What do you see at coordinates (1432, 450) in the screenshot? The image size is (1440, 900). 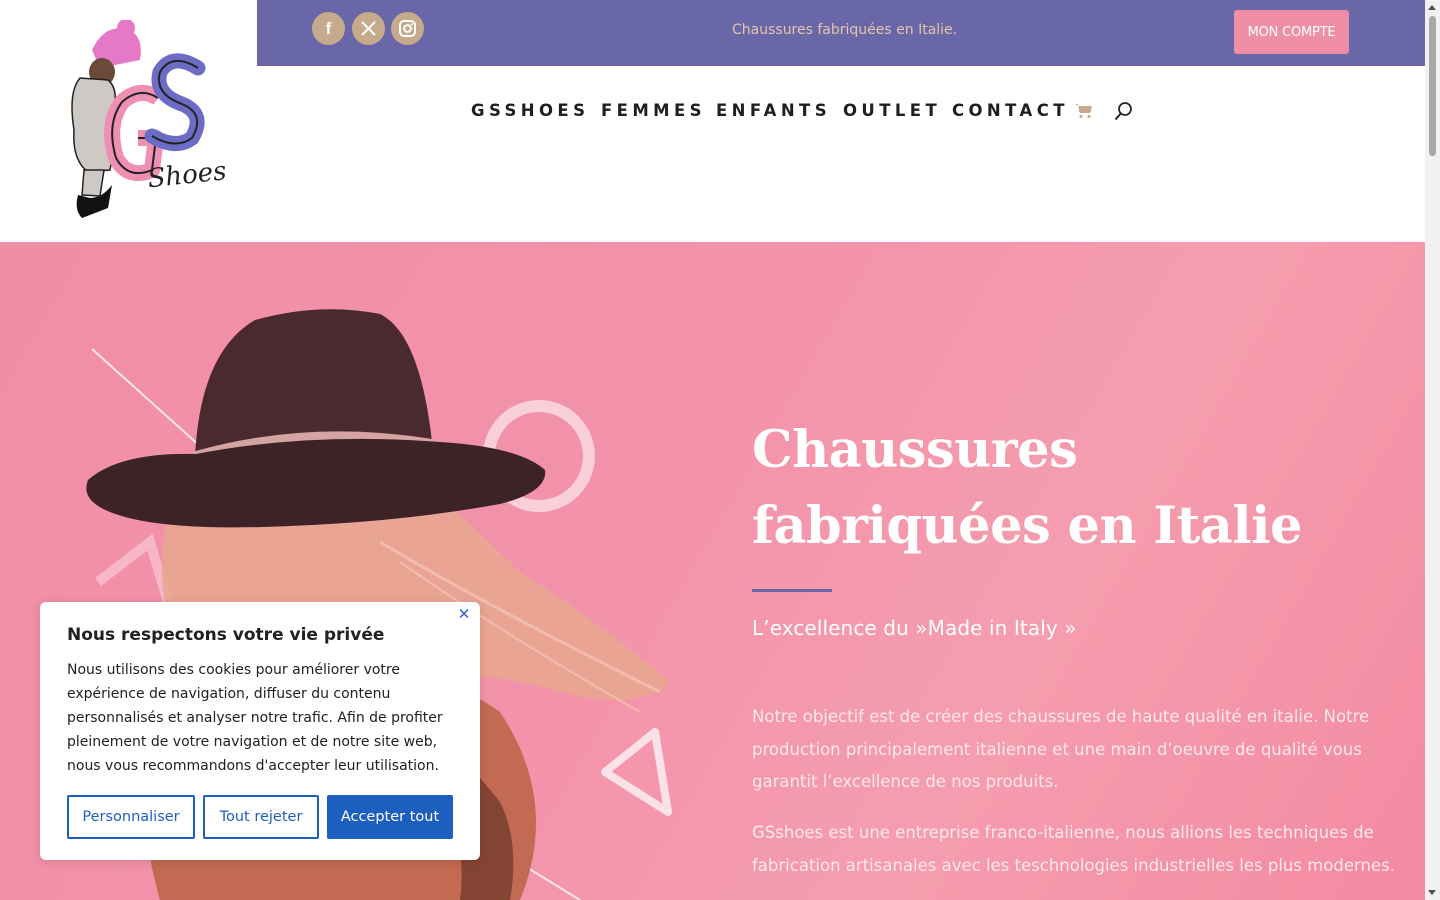 I see `page-scrollbar` at bounding box center [1432, 450].